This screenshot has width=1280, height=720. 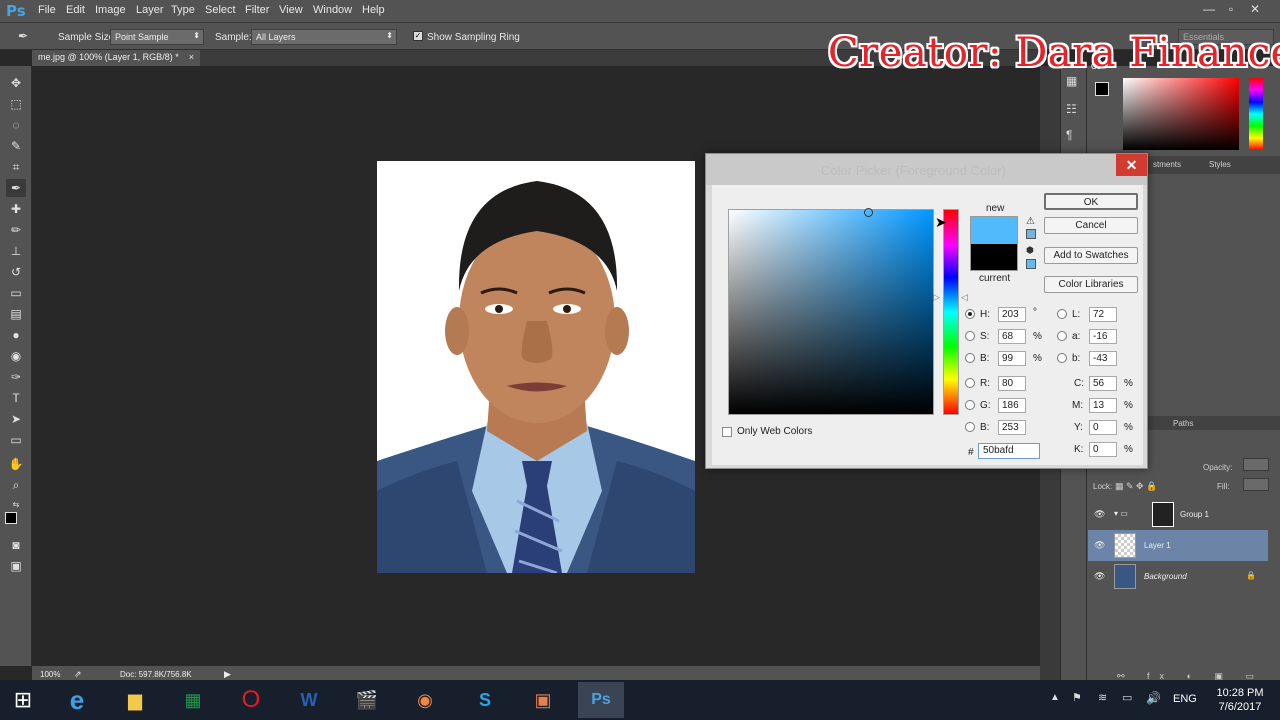 I want to click on add-to-swatches-button: Add to Swatches, so click(x=1091, y=255).